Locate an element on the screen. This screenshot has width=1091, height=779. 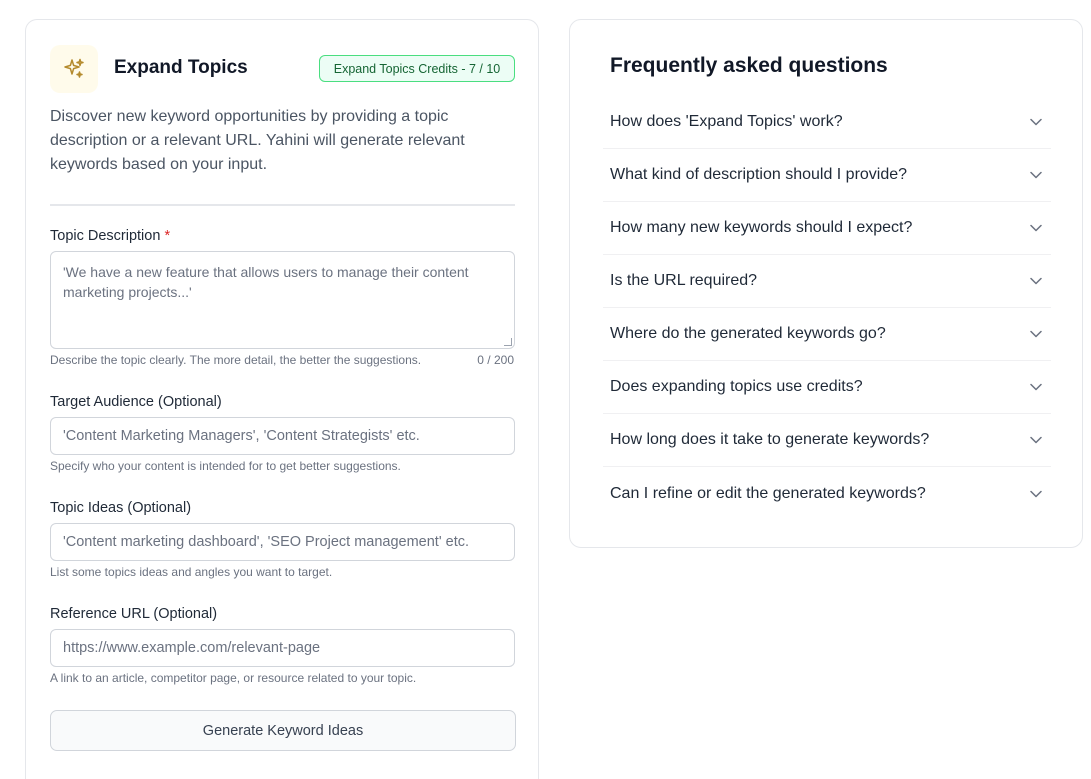
reference-url-input: https://www.example.com/relevant-page is located at coordinates (282, 648).